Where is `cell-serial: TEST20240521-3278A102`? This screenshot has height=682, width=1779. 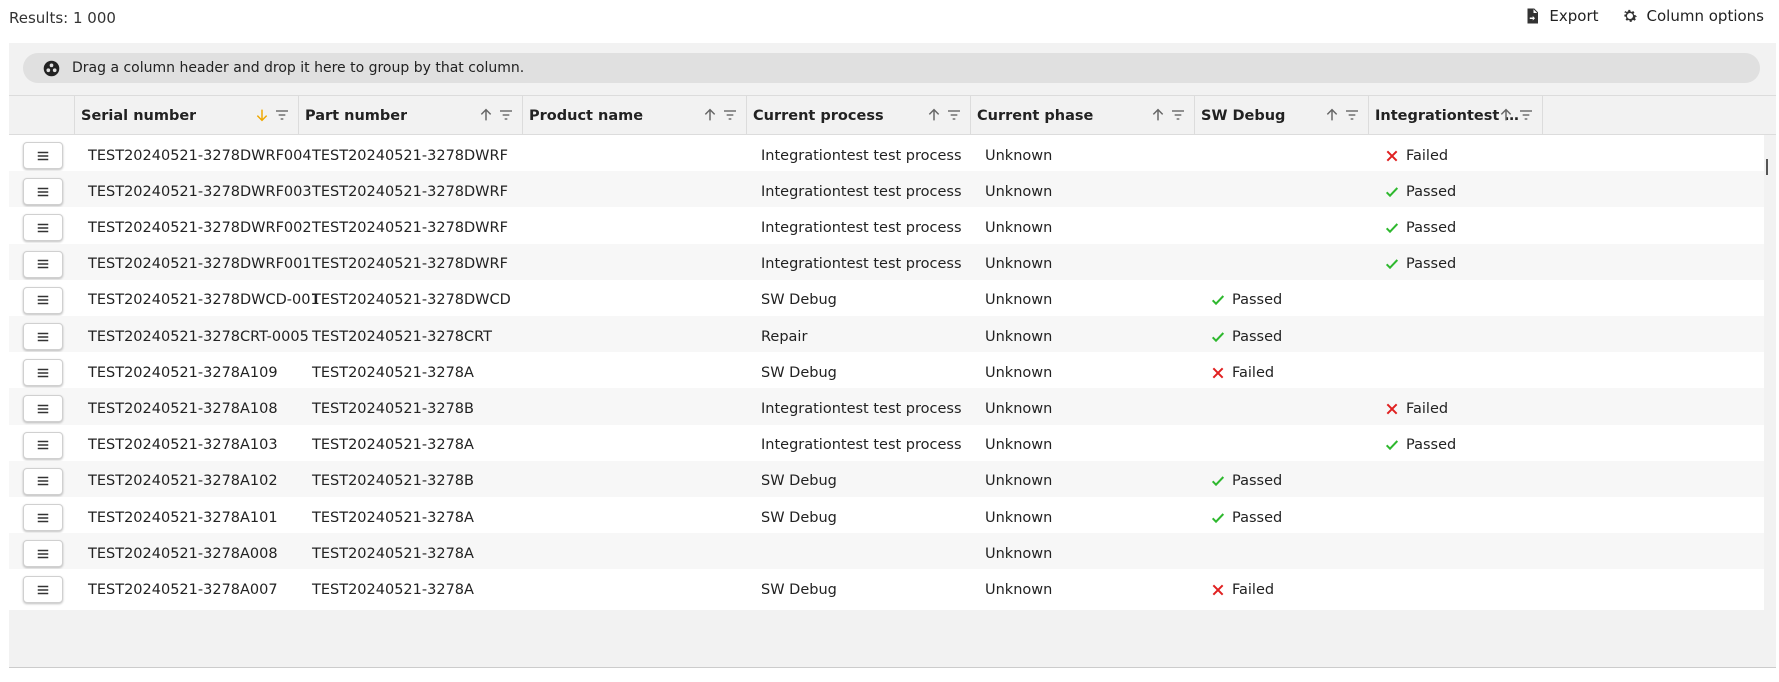
cell-serial: TEST20240521-3278A102 is located at coordinates (193, 481).